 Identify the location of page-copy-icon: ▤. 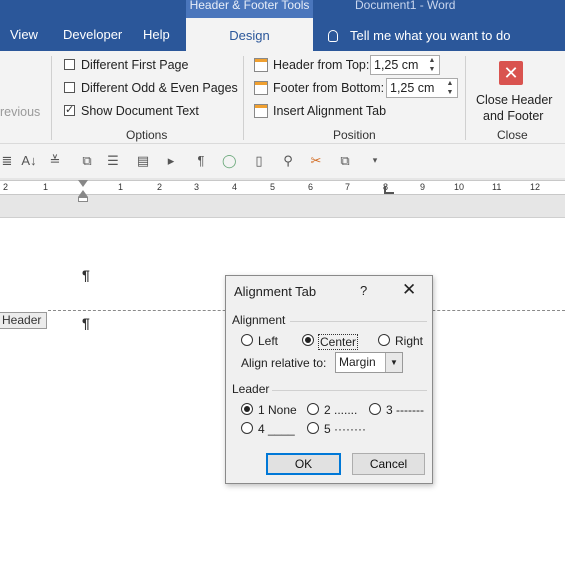
(143, 160).